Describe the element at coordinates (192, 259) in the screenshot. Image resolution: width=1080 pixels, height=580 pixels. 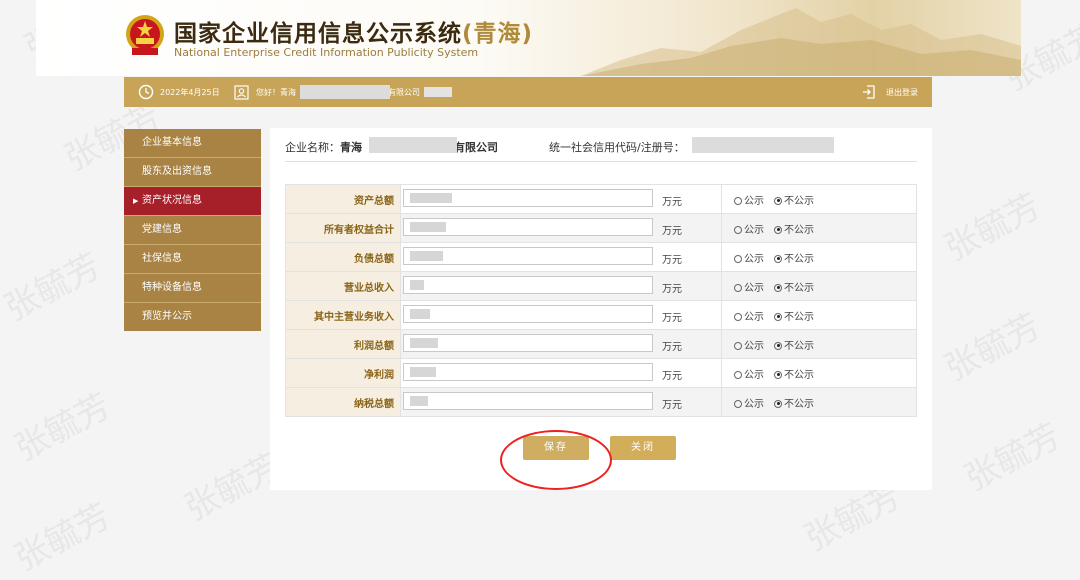
I see `sidebar-item-social-security: 社保信息` at that location.